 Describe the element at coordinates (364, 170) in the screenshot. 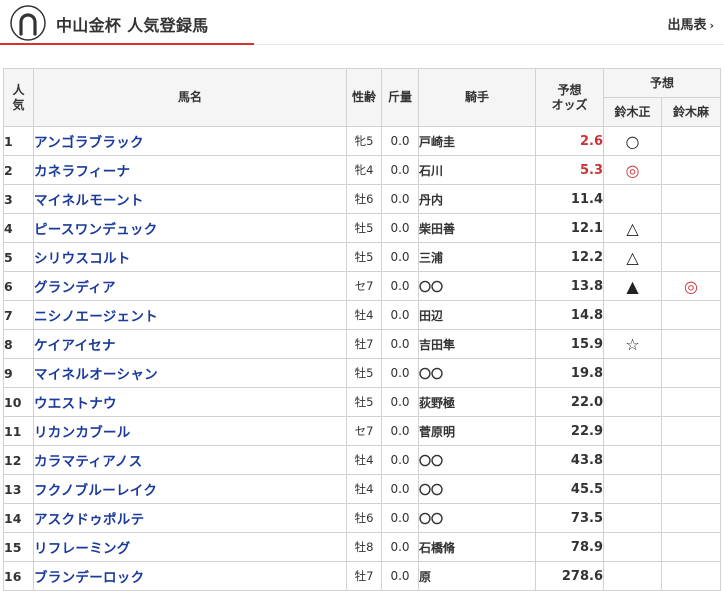

I see `sex-age-cell: 牝4` at that location.